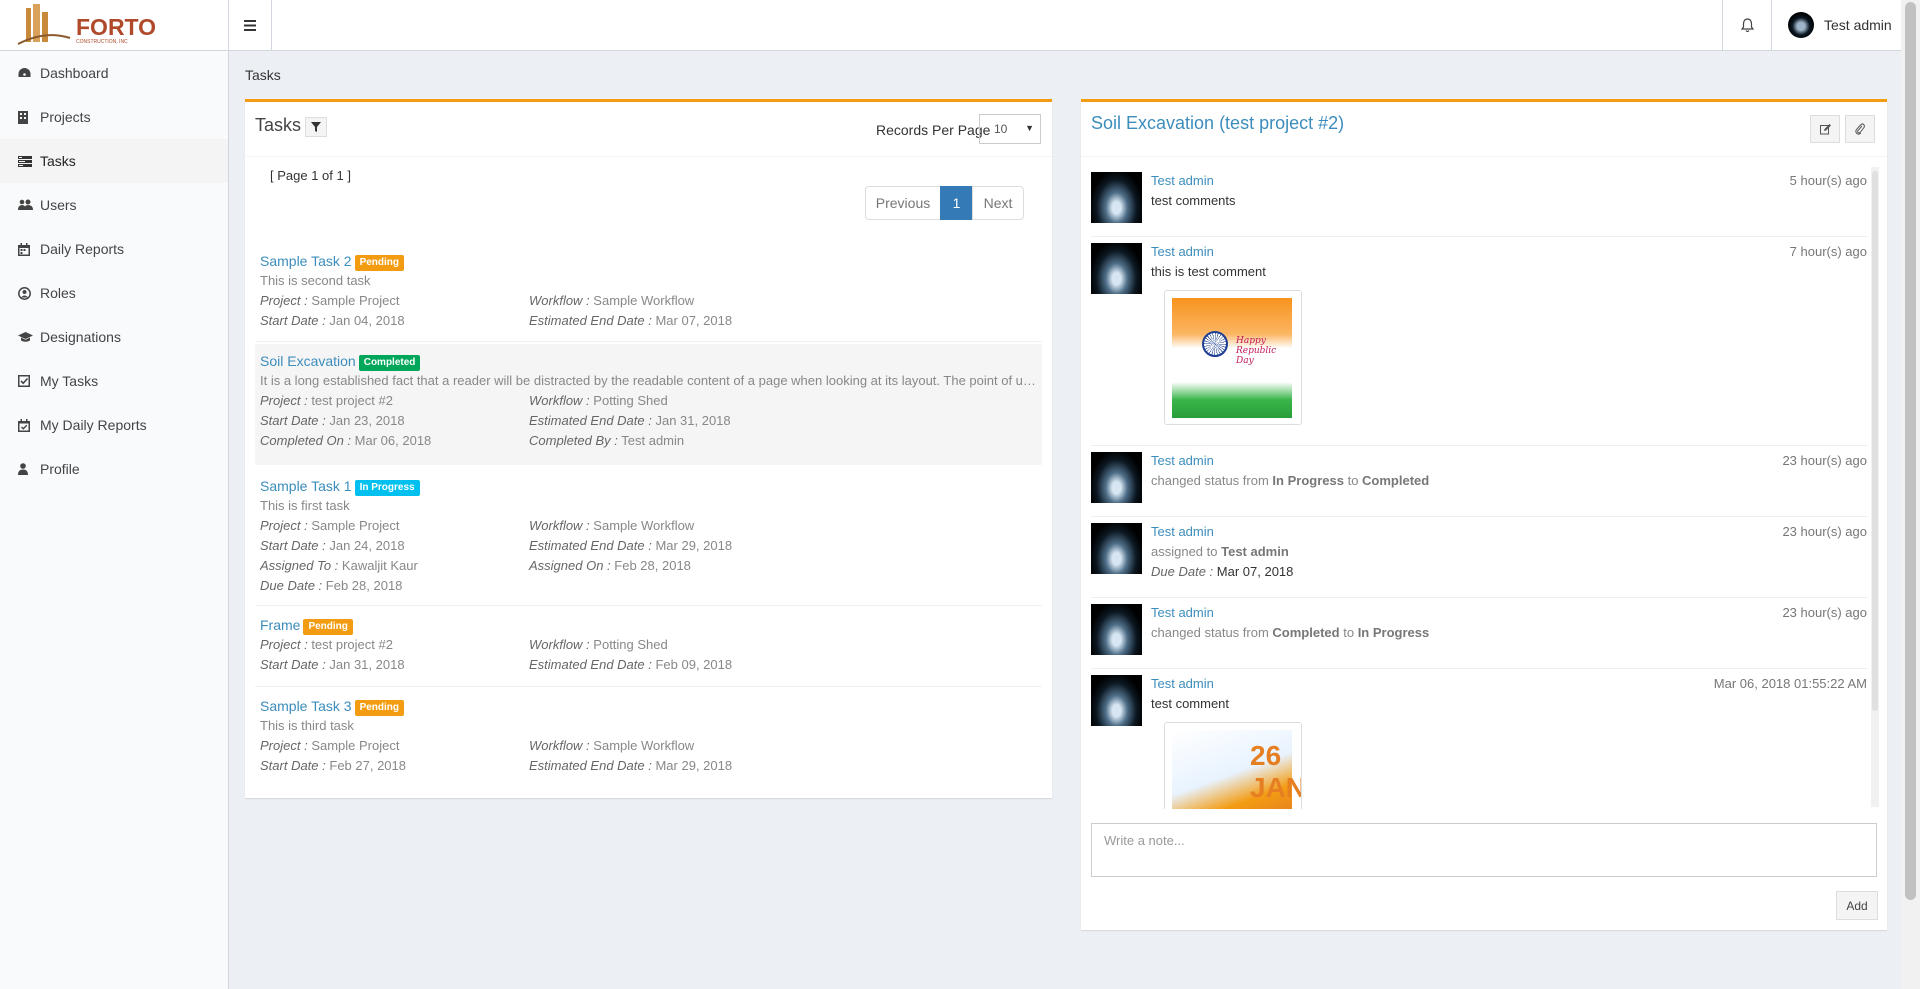  What do you see at coordinates (306, 261) in the screenshot?
I see `task-title-link: Sample Task 2` at bounding box center [306, 261].